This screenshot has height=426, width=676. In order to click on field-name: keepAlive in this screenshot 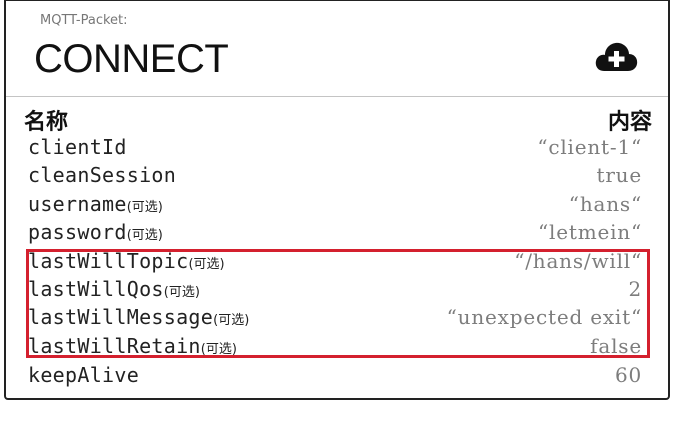, I will do `click(84, 375)`.